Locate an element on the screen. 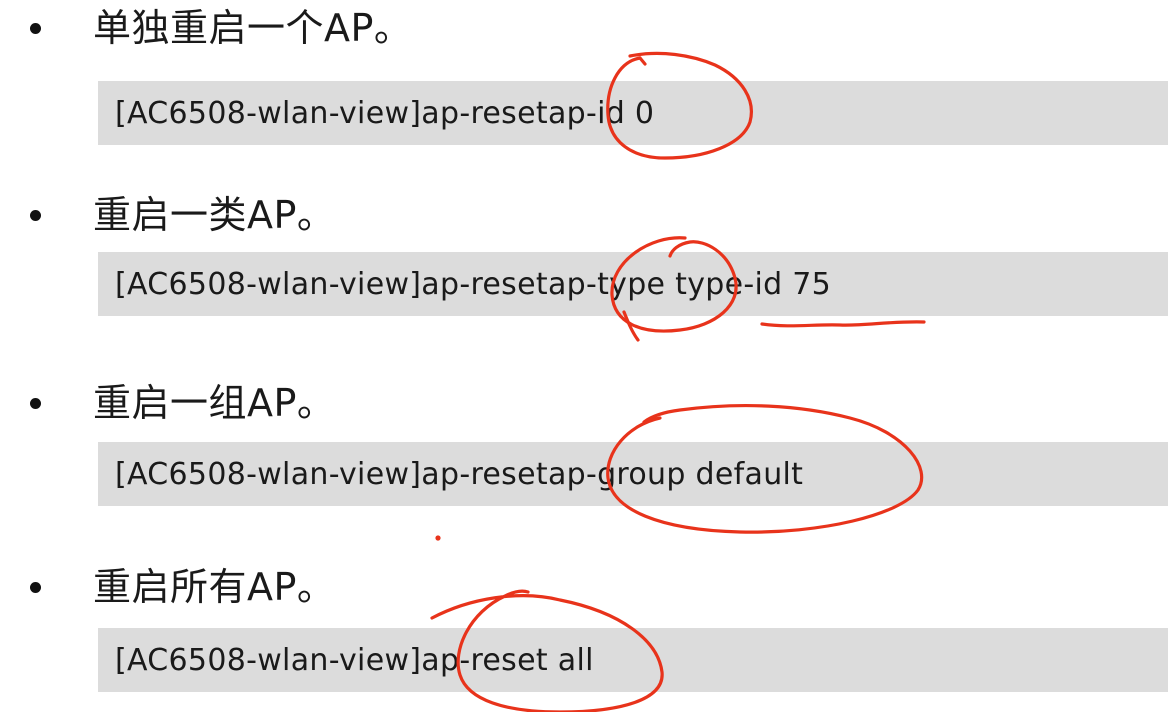  bullet-item-reset-ap-type: 重启一类AP。 is located at coordinates (182, 215).